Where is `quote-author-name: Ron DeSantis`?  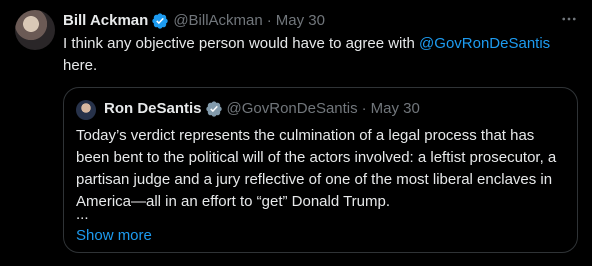
quote-author-name: Ron DeSantis is located at coordinates (153, 109).